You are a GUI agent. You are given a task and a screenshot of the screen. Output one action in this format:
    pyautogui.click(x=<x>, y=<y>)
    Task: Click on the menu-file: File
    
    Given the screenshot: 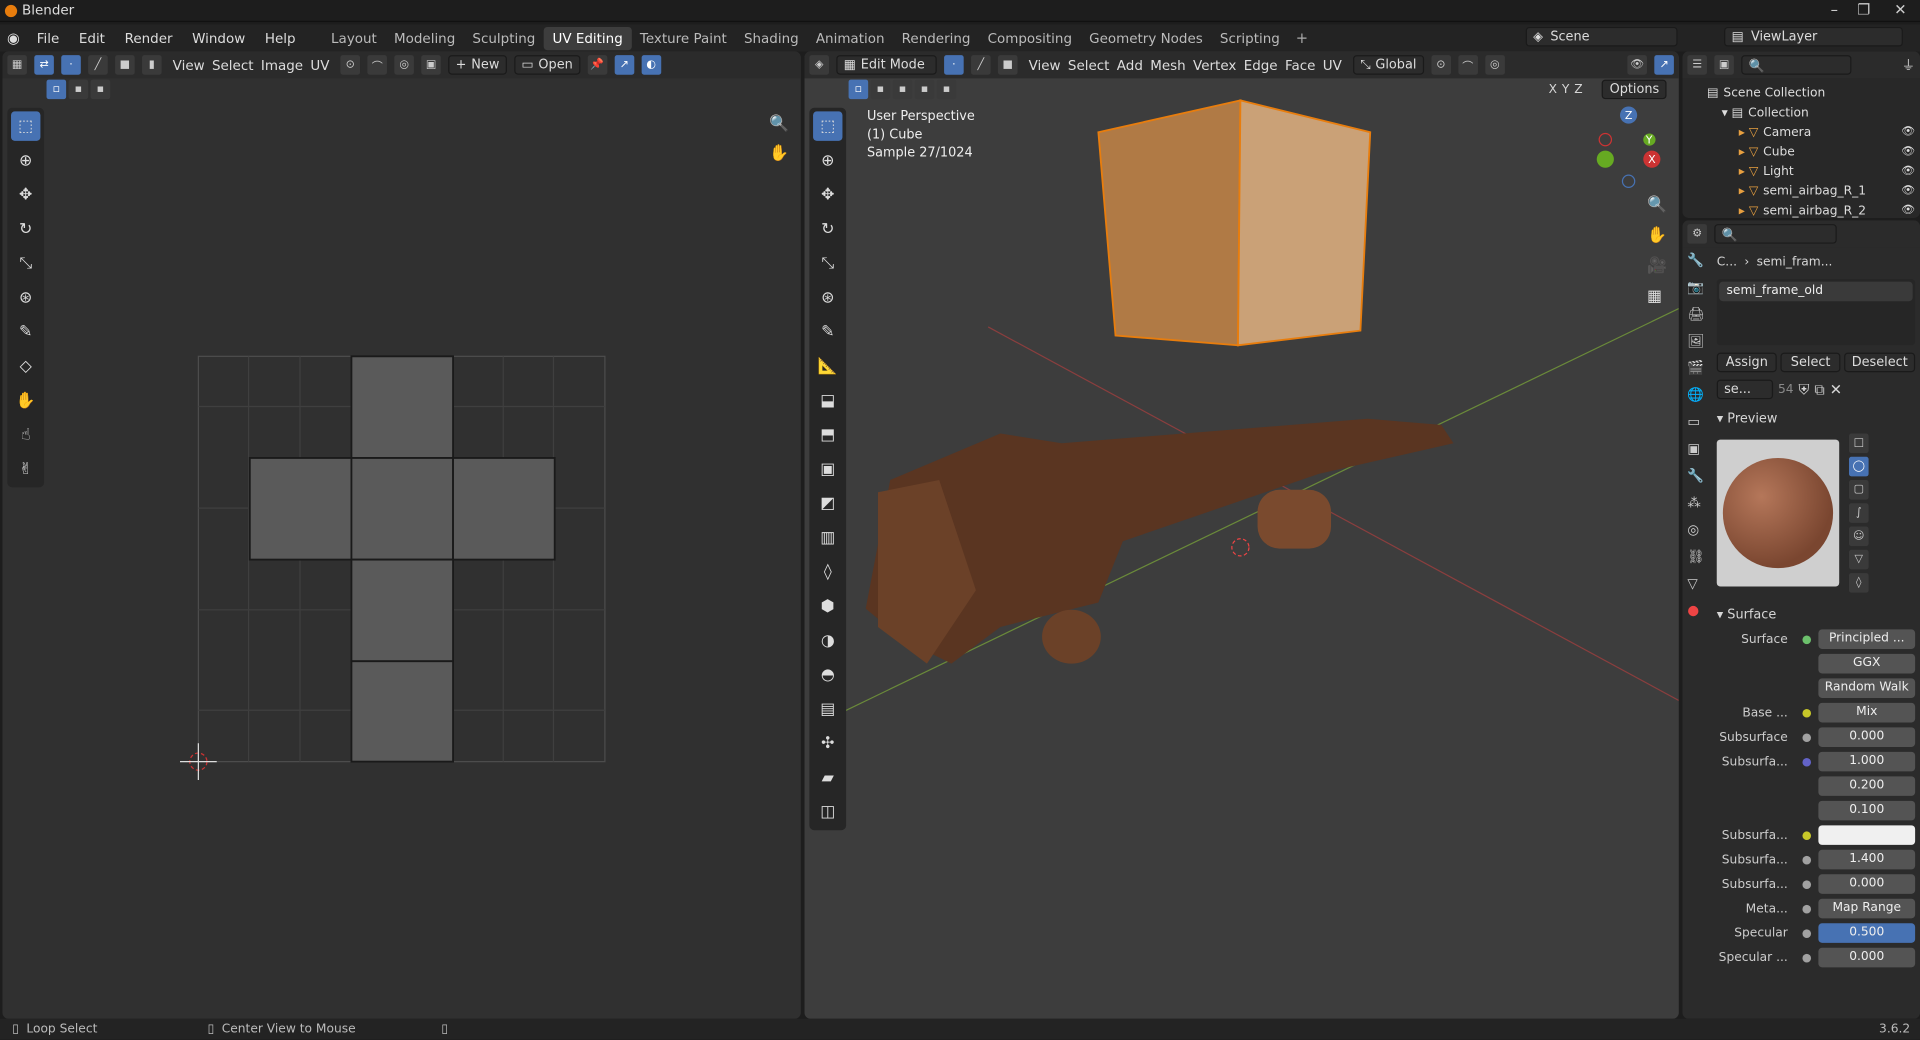 What is the action you would take?
    pyautogui.click(x=48, y=38)
    